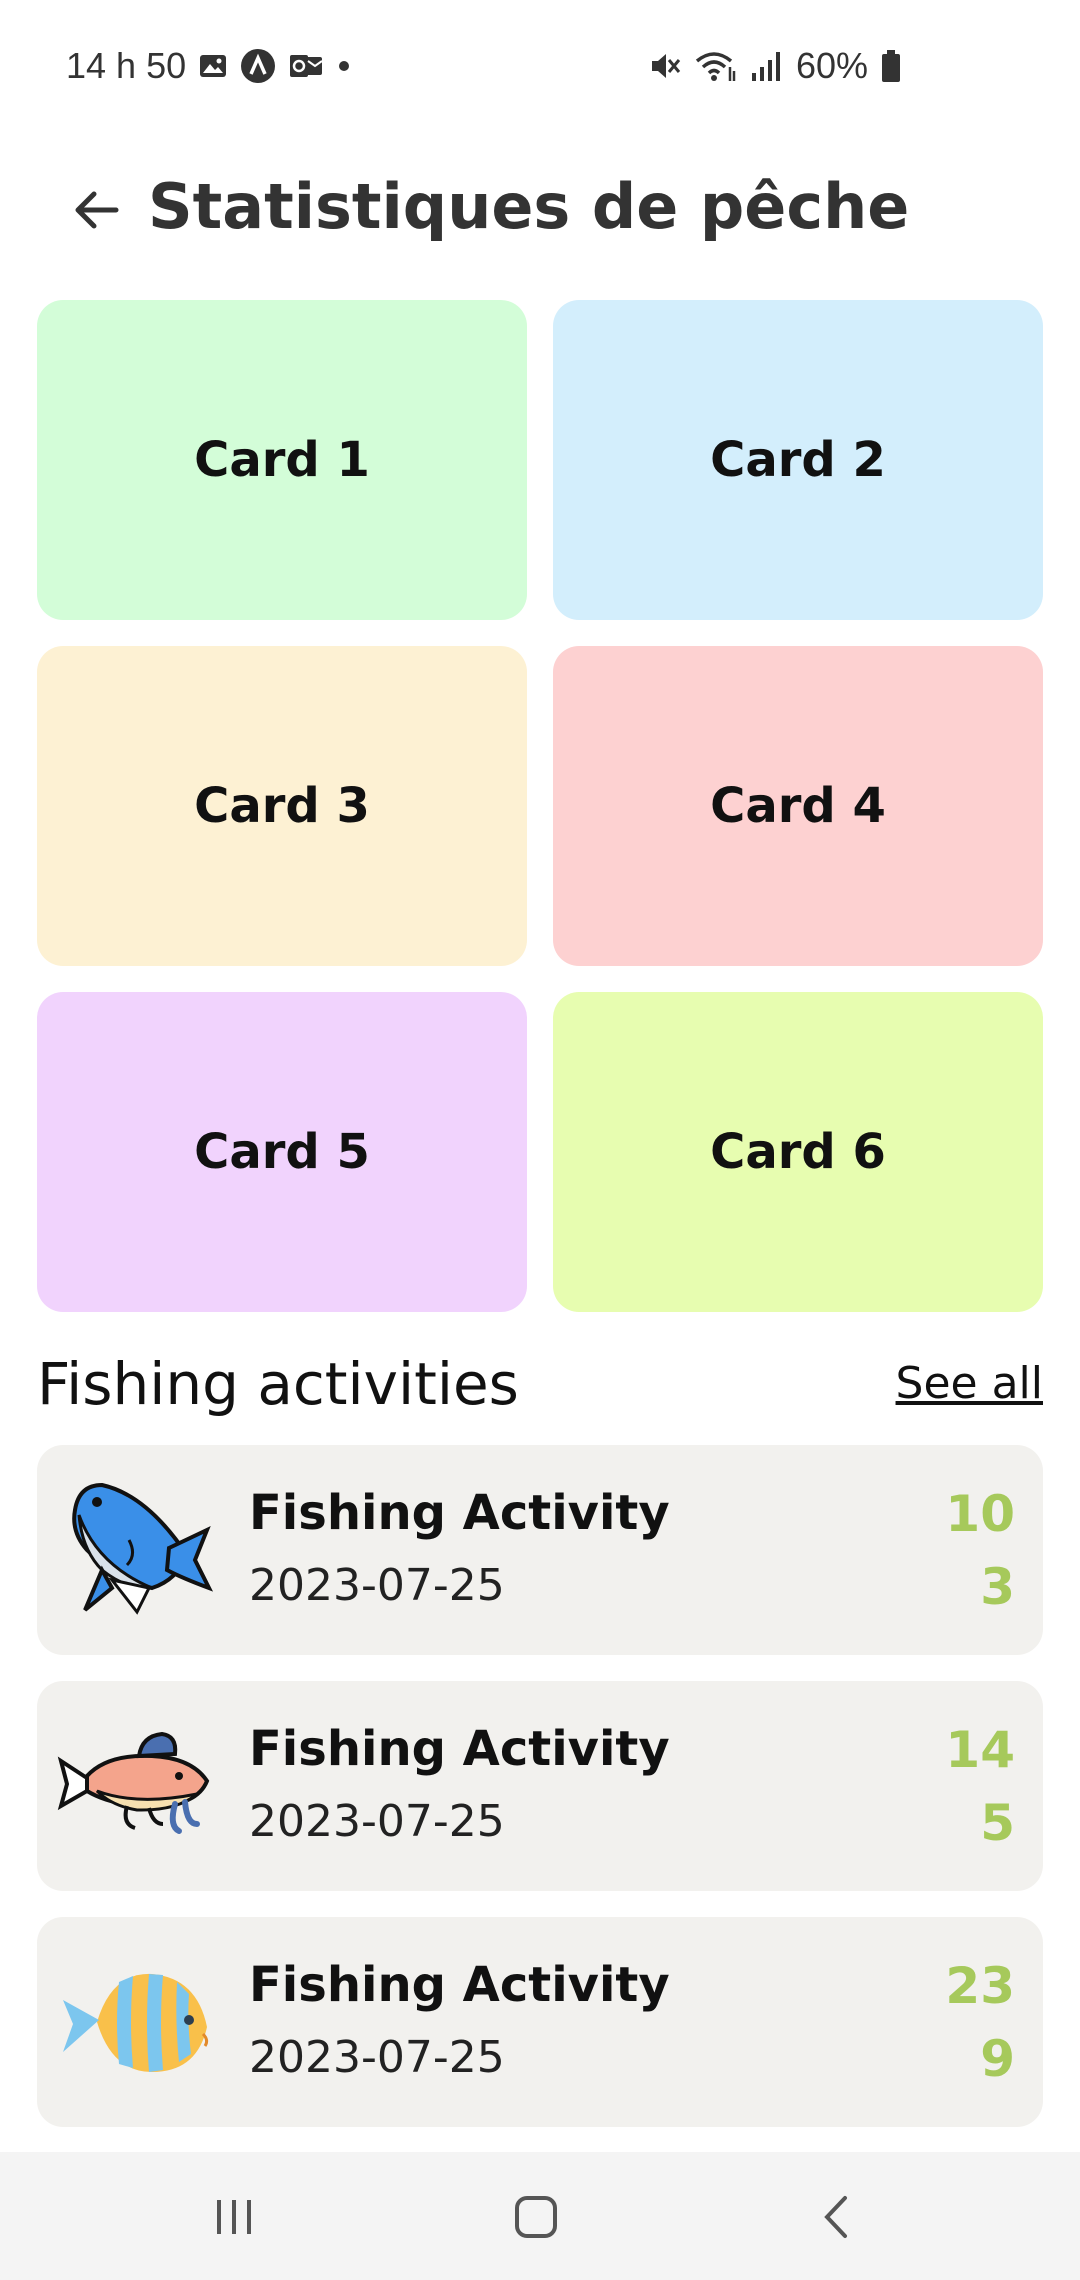 The height and width of the screenshot is (2280, 1080). I want to click on back-arrow-button, so click(96, 210).